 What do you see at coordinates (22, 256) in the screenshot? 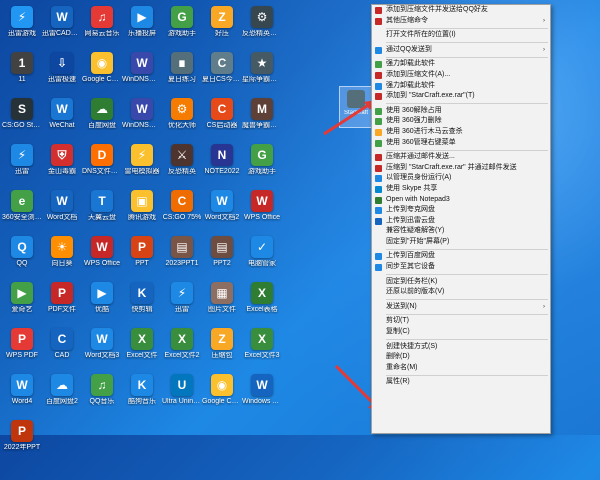
I see `desktop-icon: Q QQ` at bounding box center [22, 256].